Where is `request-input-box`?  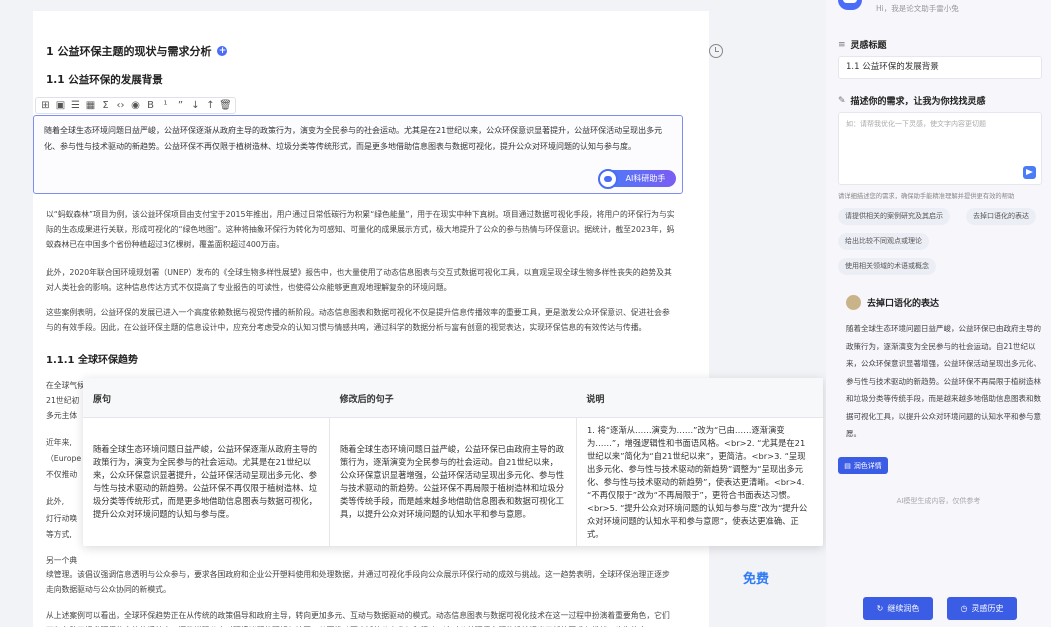
request-input-box is located at coordinates (940, 148).